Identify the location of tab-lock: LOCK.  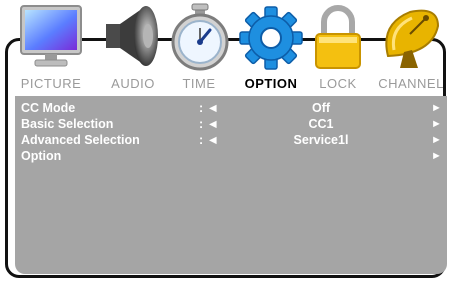
(338, 48).